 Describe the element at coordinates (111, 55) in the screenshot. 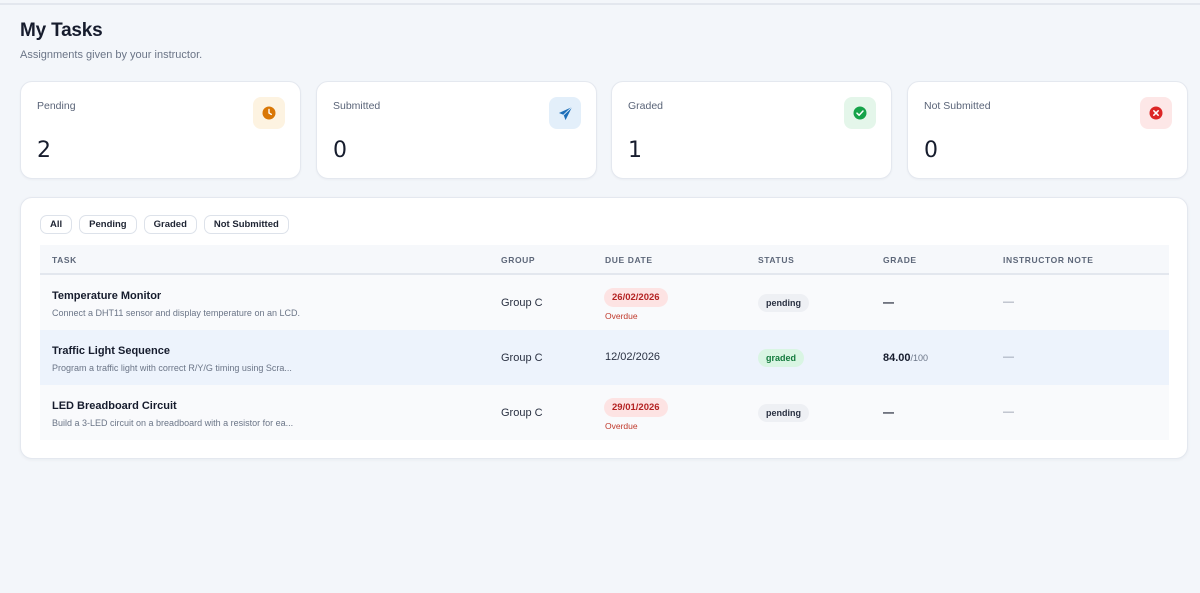

I see `page-subtitle: Assignments given by your instructor.` at that location.